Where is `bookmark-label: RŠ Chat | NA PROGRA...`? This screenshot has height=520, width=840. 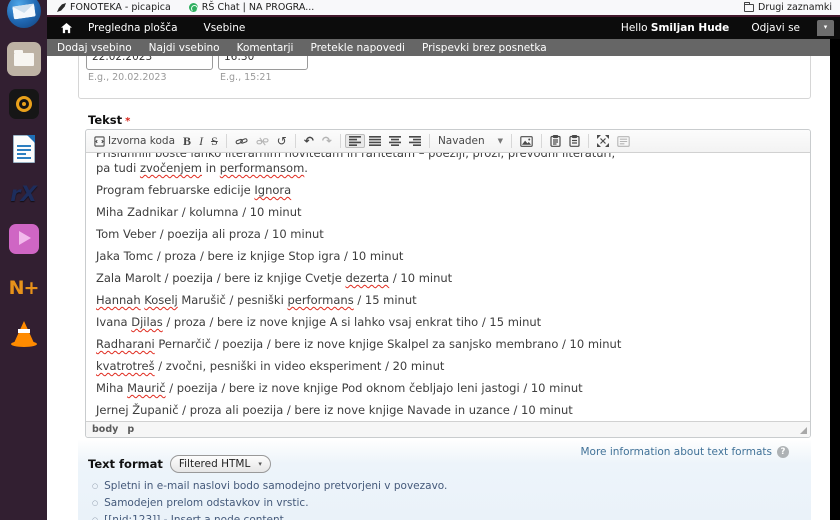 bookmark-label: RŠ Chat | NA PROGRA... is located at coordinates (258, 7).